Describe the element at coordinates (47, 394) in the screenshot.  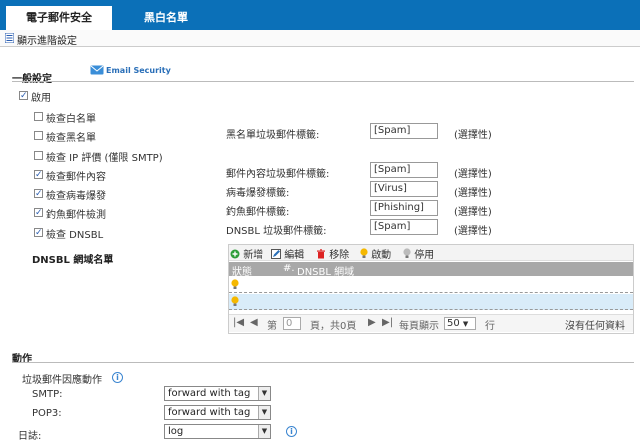
I see `smtp-label: SMTP:` at that location.